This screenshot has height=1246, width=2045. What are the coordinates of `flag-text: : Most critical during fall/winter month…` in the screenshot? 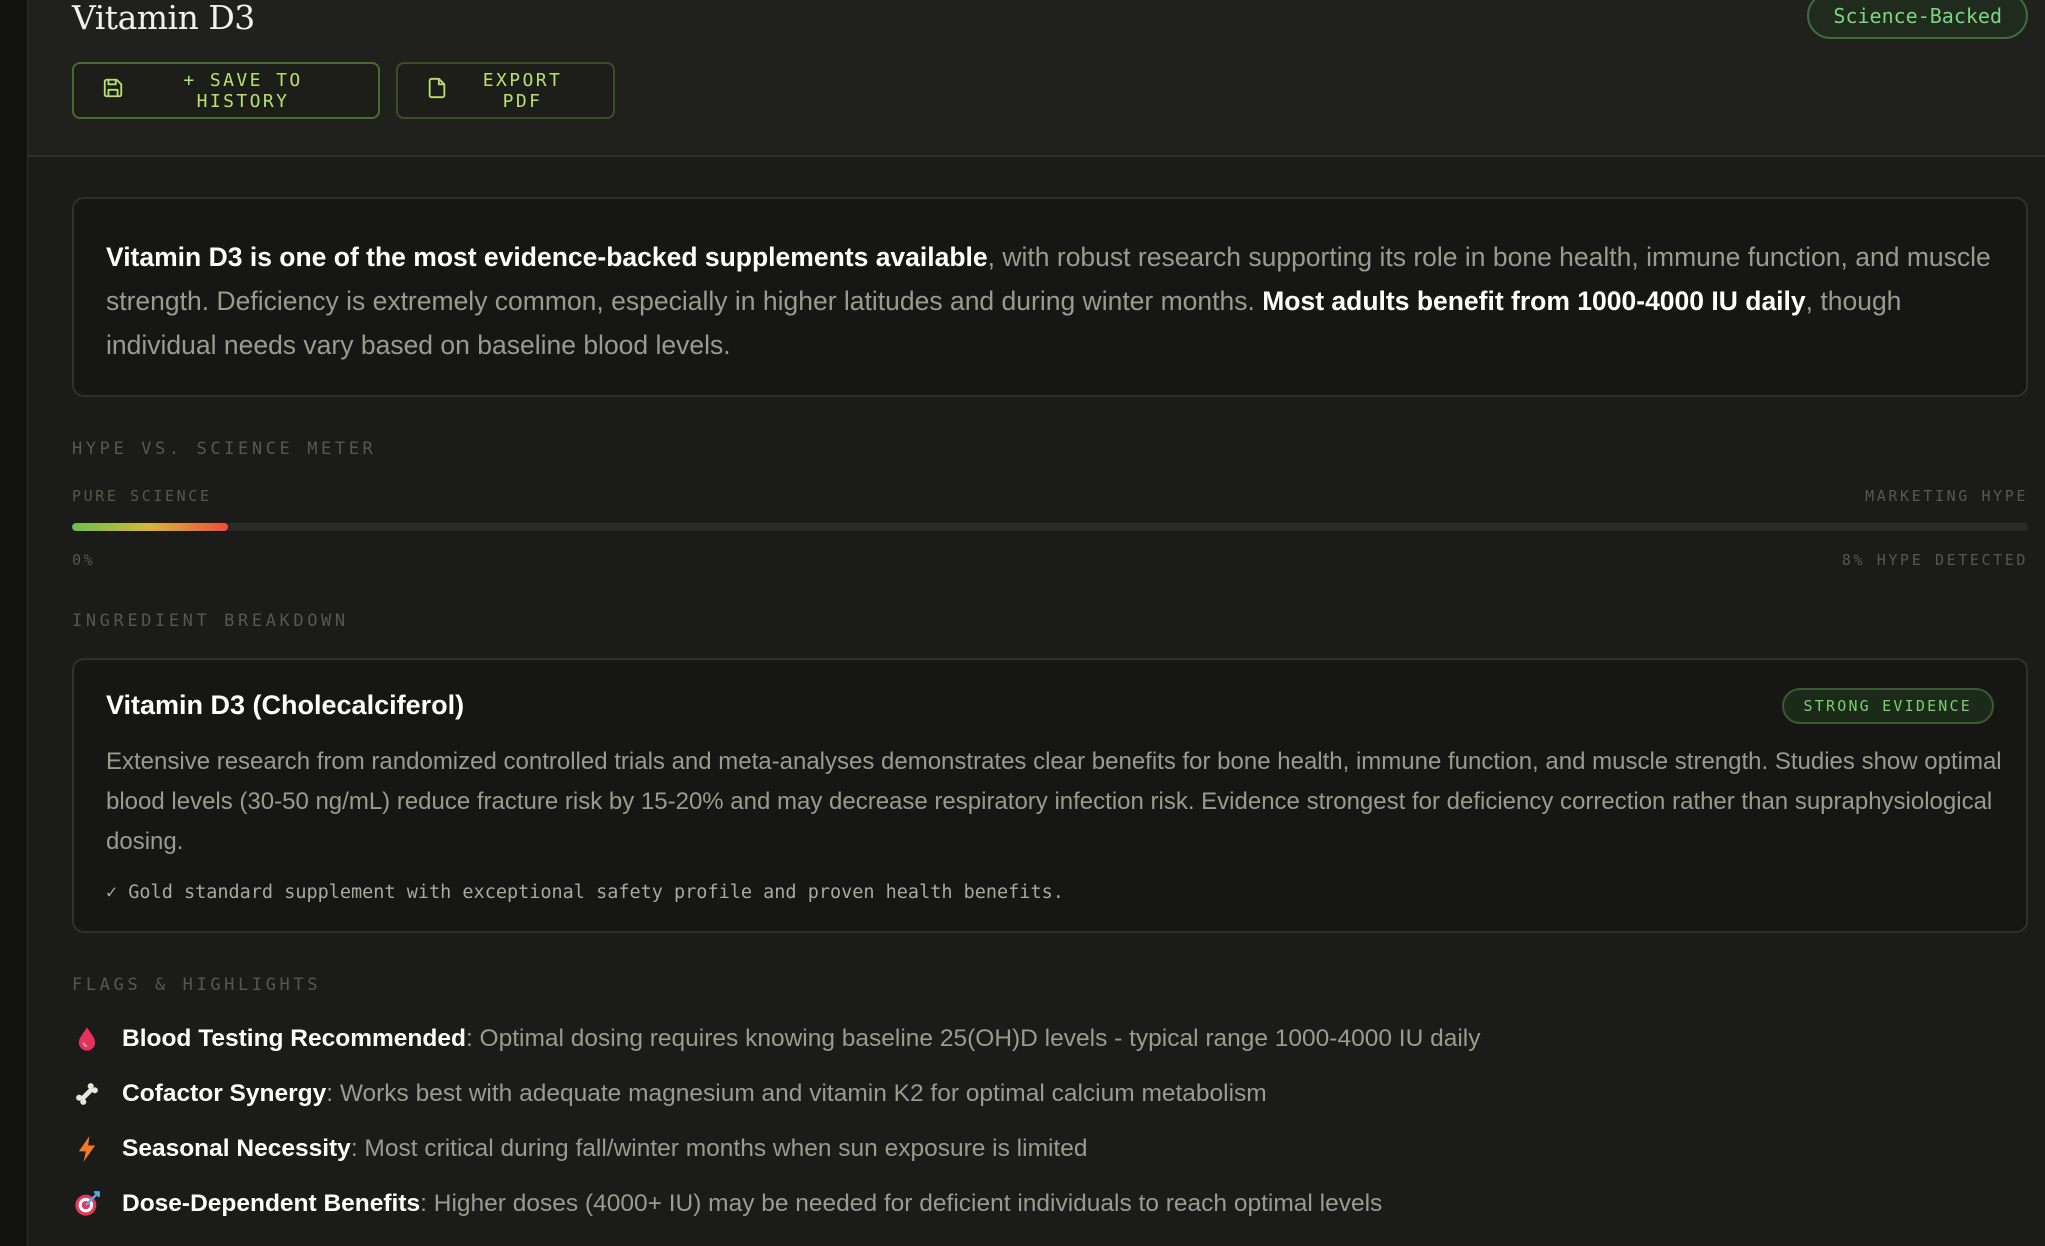 It's located at (719, 1148).